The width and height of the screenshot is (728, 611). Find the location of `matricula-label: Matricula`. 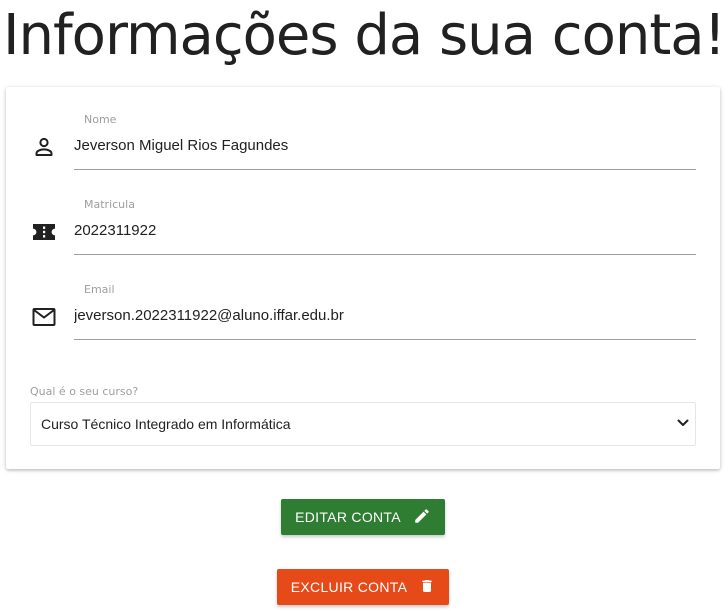

matricula-label: Matricula is located at coordinates (109, 204).